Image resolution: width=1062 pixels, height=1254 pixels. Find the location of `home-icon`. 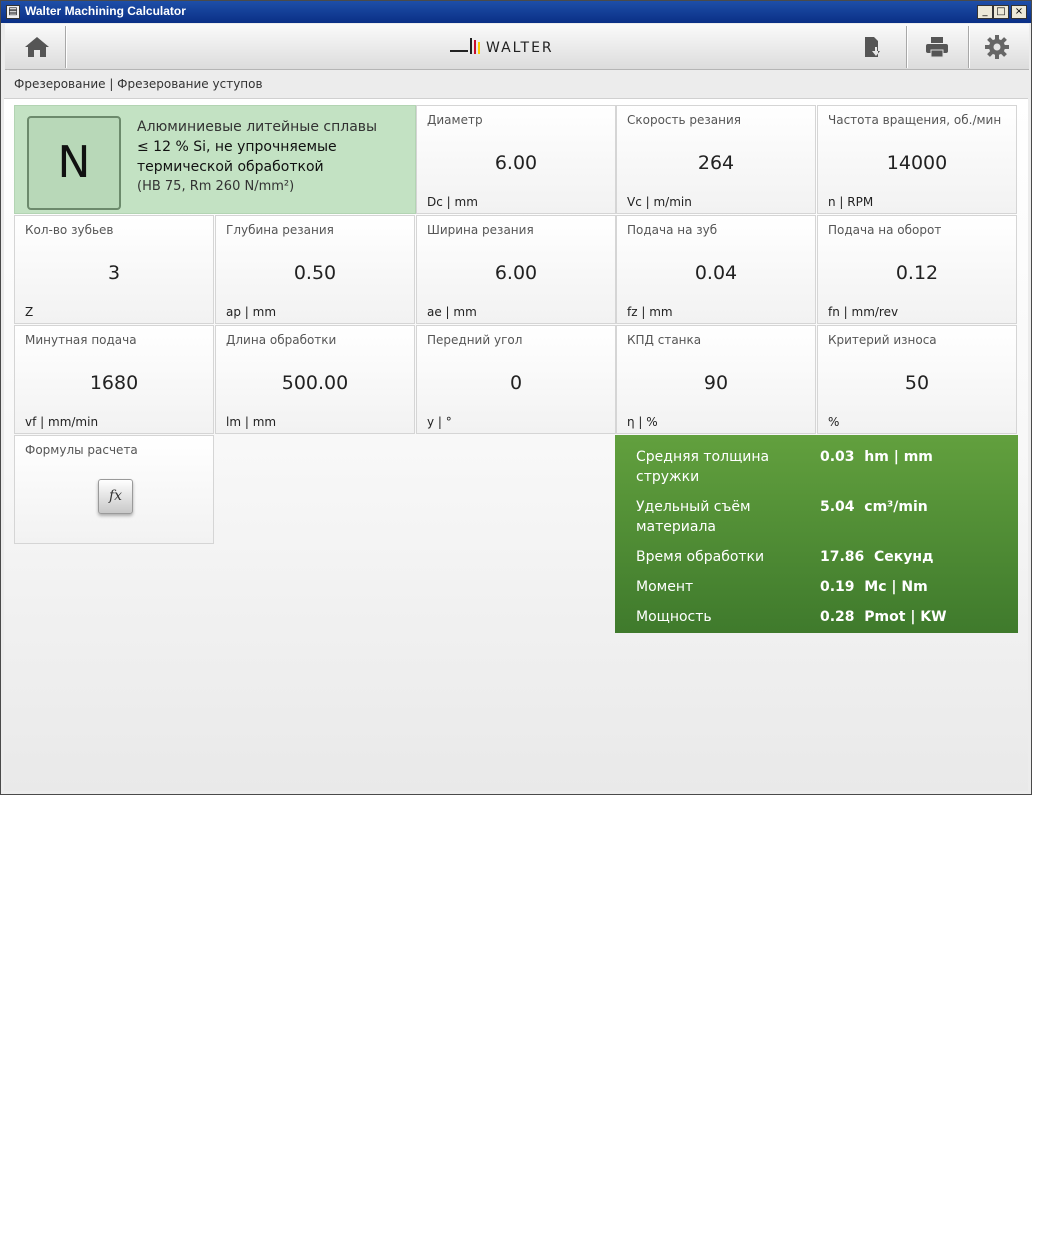

home-icon is located at coordinates (37, 47).